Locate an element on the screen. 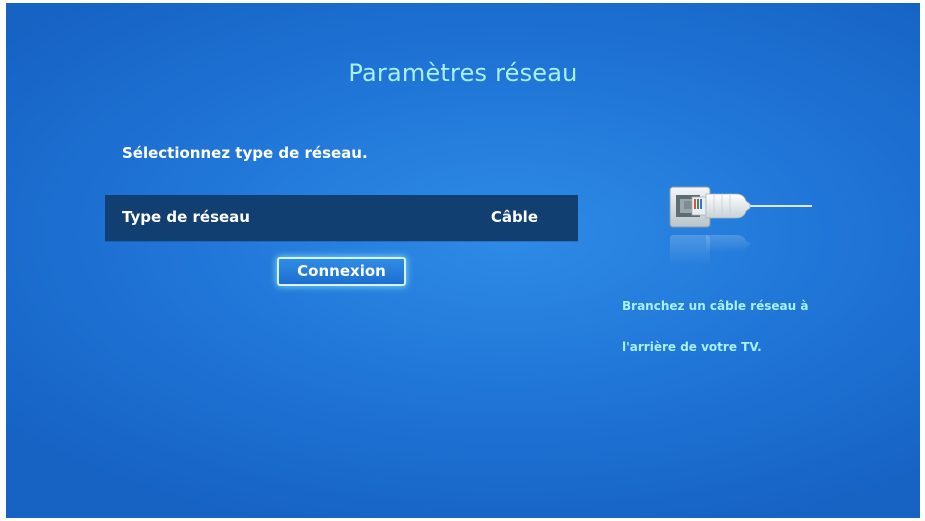 The height and width of the screenshot is (521, 925). page-title: Paramètres réseau is located at coordinates (463, 73).